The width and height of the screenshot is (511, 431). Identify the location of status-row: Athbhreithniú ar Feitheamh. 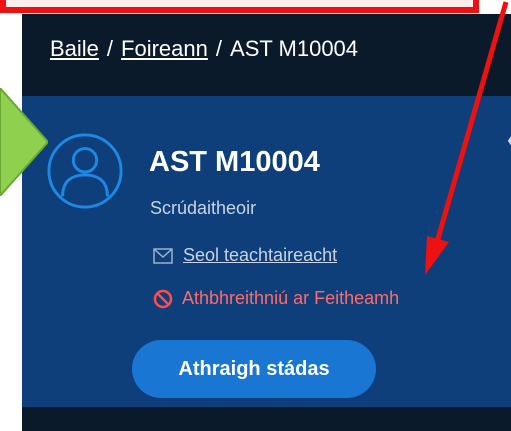
(276, 298).